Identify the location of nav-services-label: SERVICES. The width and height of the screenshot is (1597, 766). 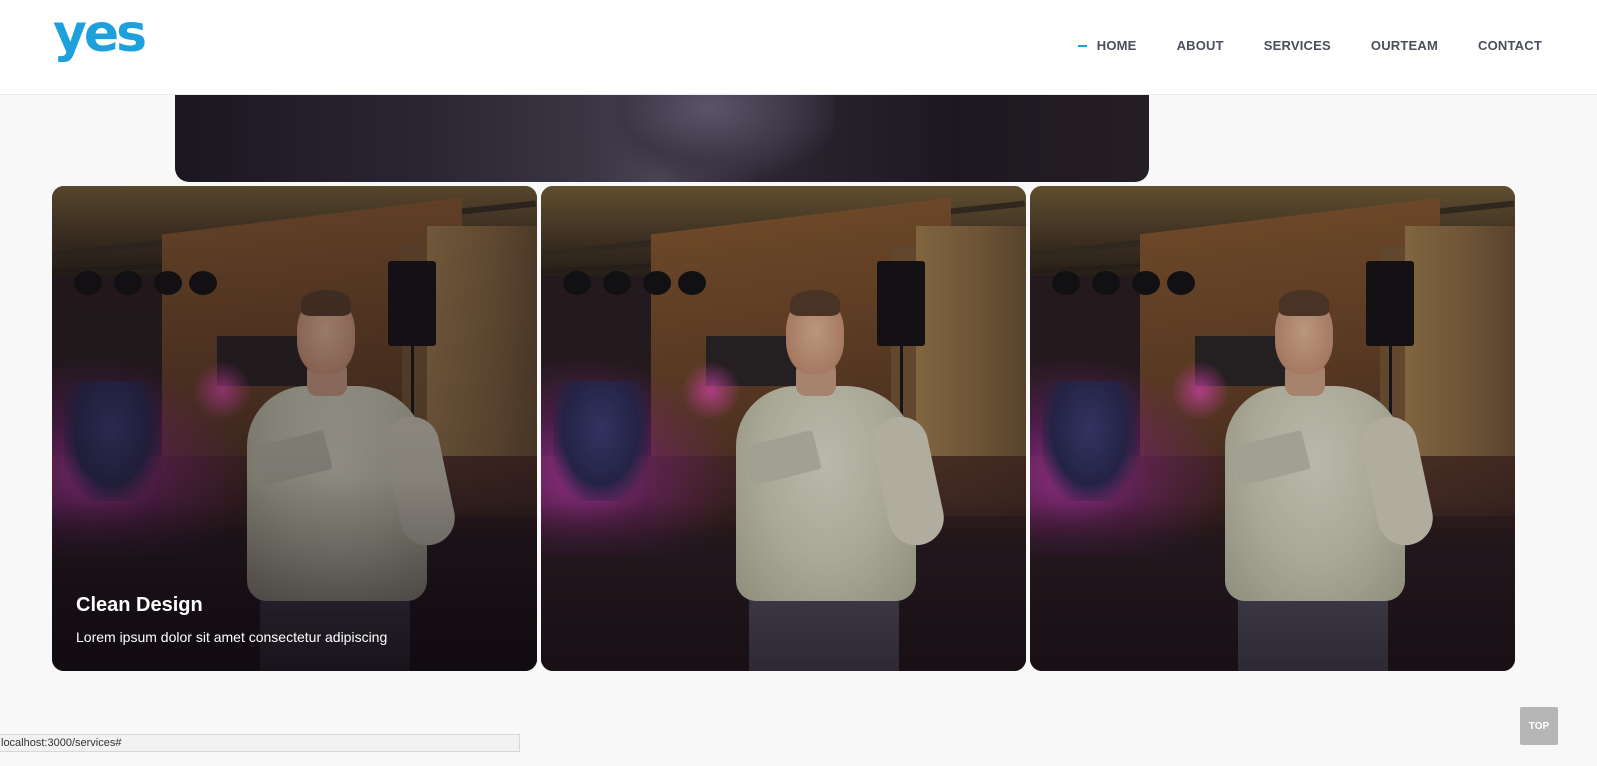
(1297, 45).